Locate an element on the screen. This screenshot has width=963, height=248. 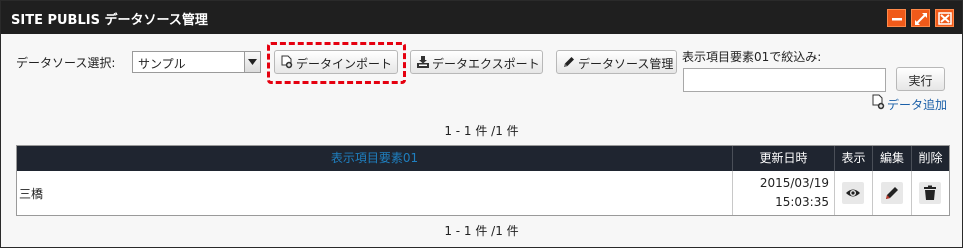
cell-delete is located at coordinates (930, 193).